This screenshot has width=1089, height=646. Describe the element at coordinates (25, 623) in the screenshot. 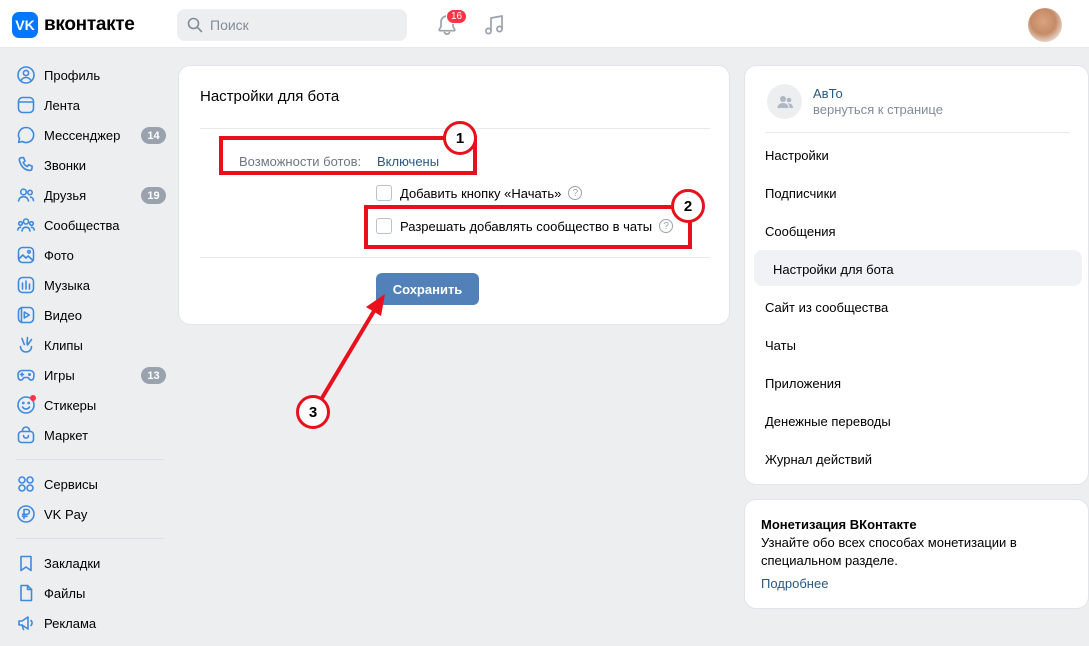

I see `ads-icon` at that location.